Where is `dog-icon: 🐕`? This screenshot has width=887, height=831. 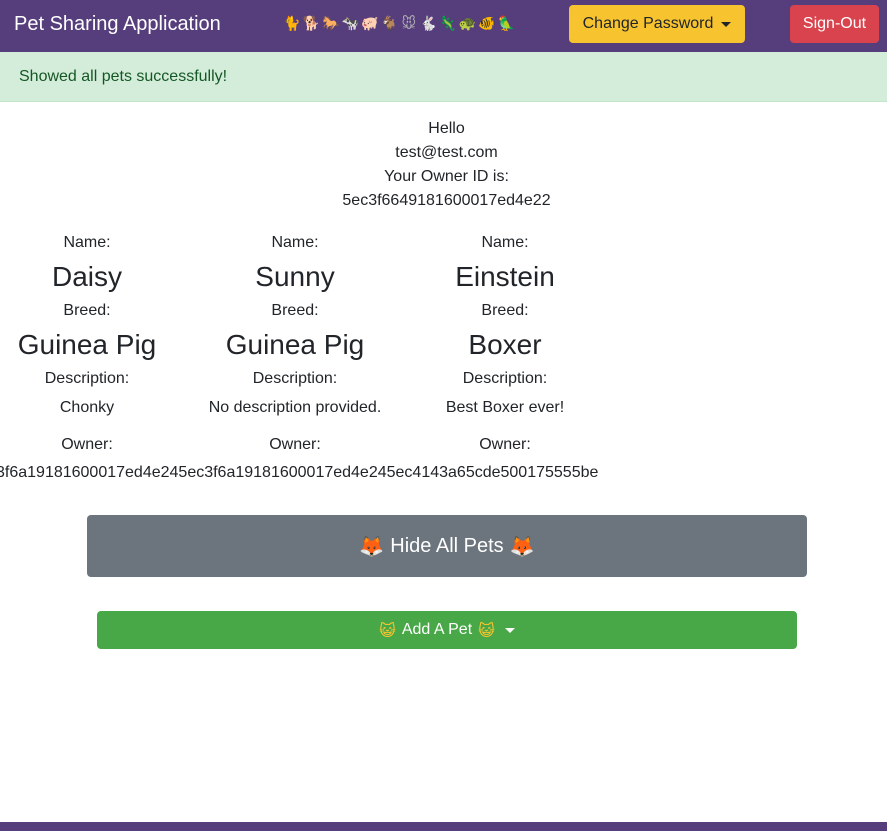 dog-icon: 🐕 is located at coordinates (311, 24).